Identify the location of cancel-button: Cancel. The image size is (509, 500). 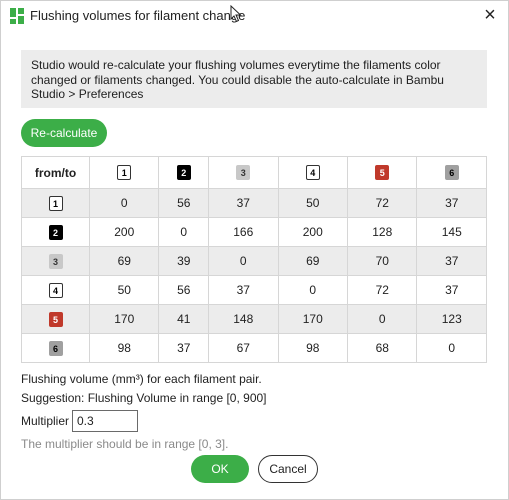
(288, 469).